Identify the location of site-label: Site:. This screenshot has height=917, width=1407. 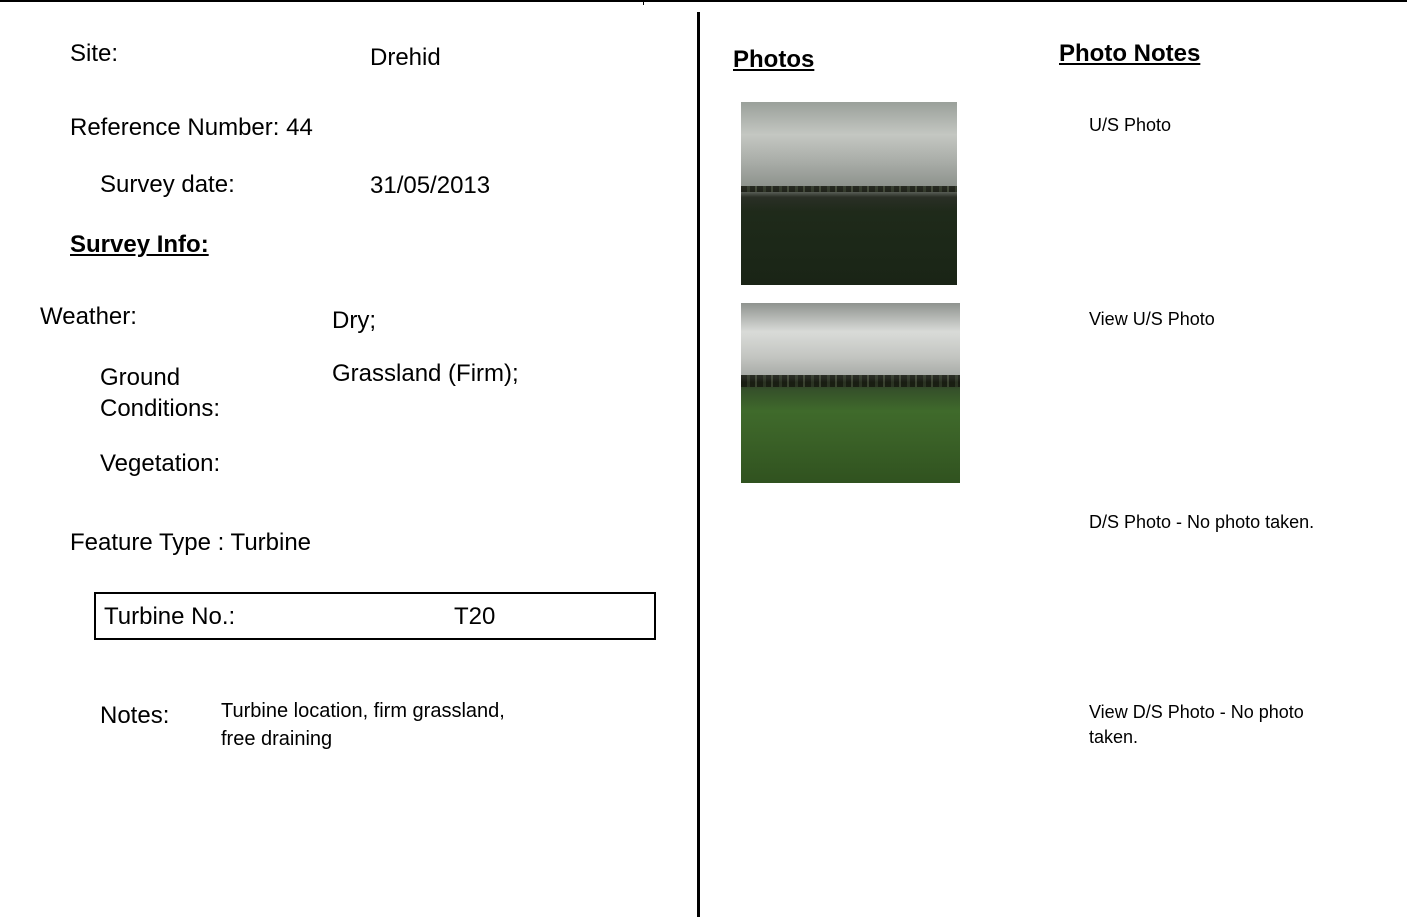
(94, 53).